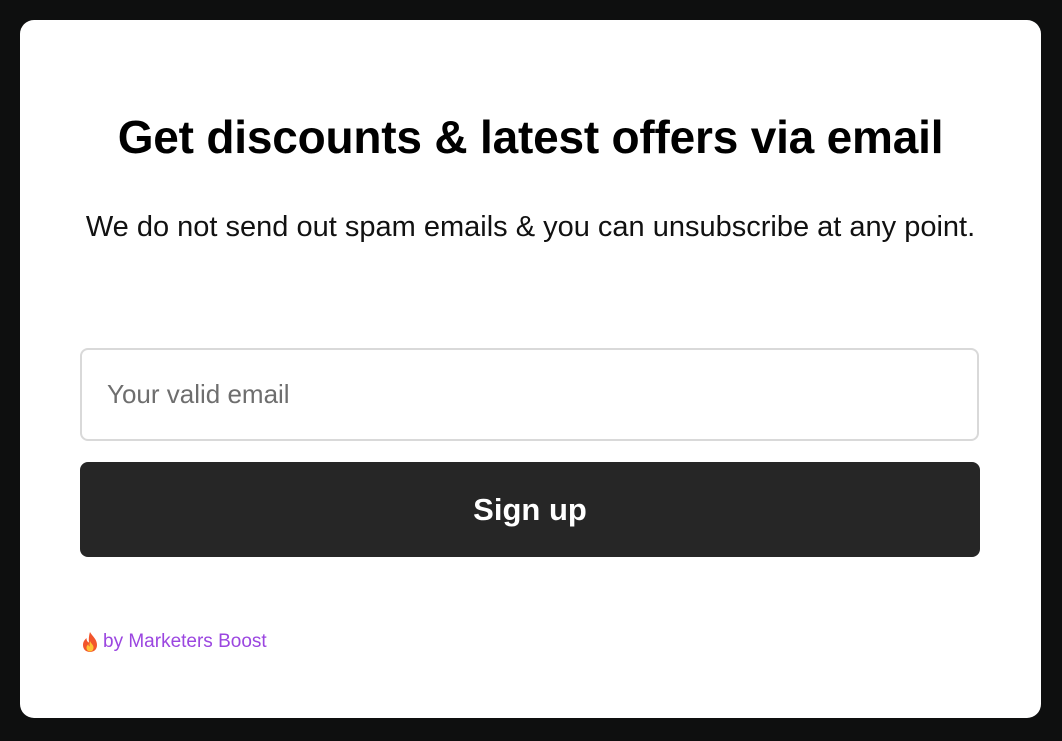  I want to click on fire-icon, so click(90, 642).